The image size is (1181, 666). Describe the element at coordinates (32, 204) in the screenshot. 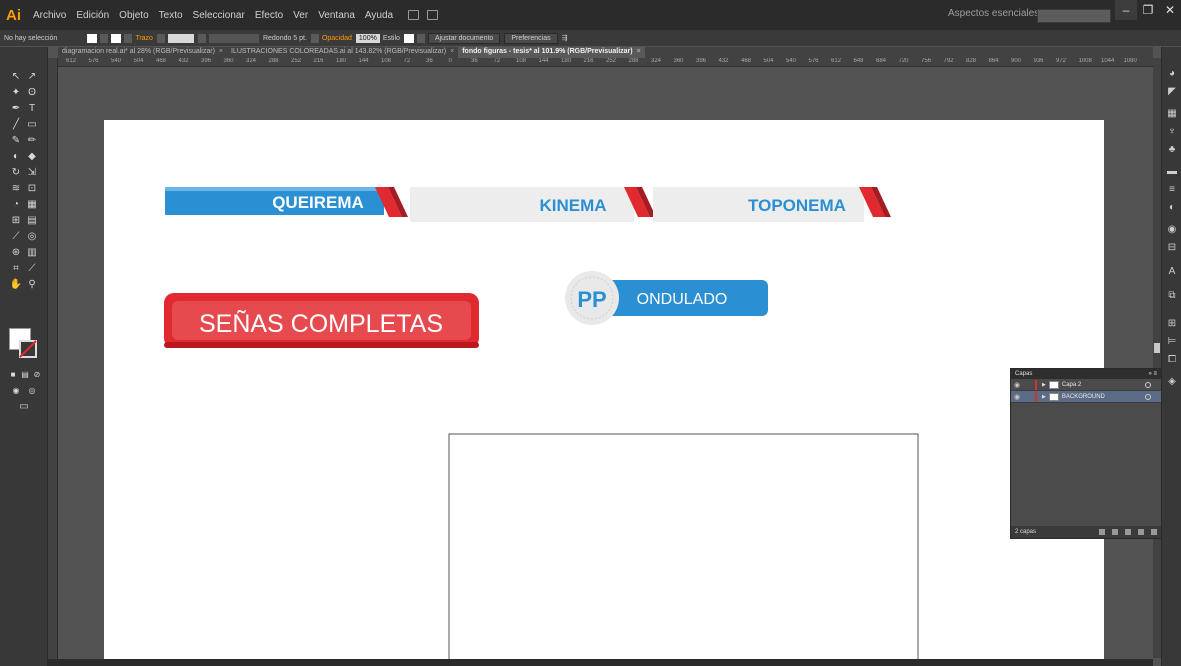

I see `perspective-grid-icon: ▦` at that location.